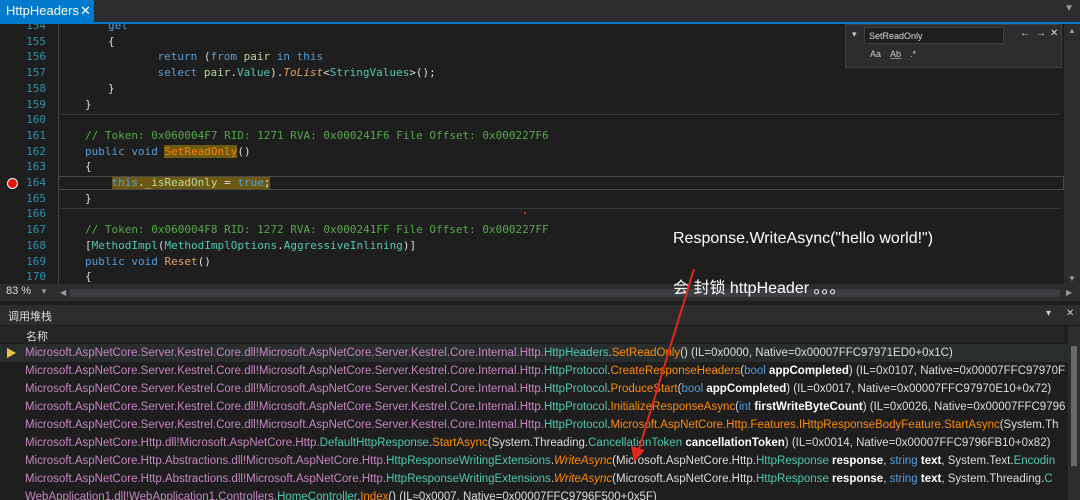 This screenshot has height=500, width=1080. What do you see at coordinates (532, 262) in the screenshot?
I see `code-line: 169 public void Reset()` at bounding box center [532, 262].